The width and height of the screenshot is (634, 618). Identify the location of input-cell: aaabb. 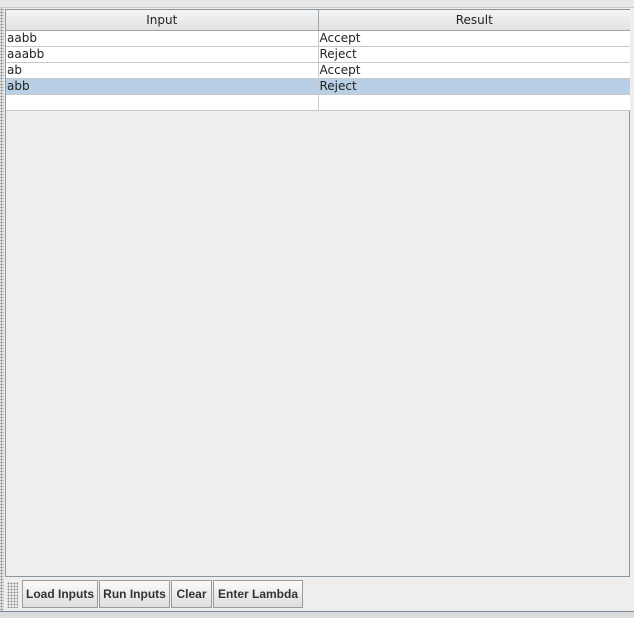
(162, 54).